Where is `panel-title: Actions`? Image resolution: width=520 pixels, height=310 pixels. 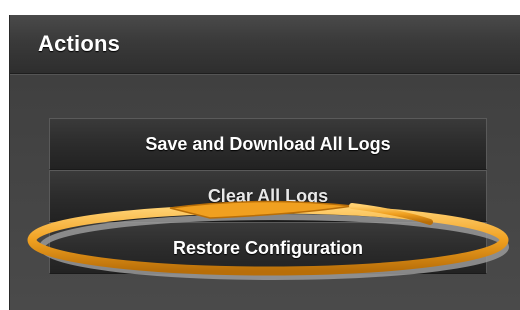
panel-title: Actions is located at coordinates (79, 43).